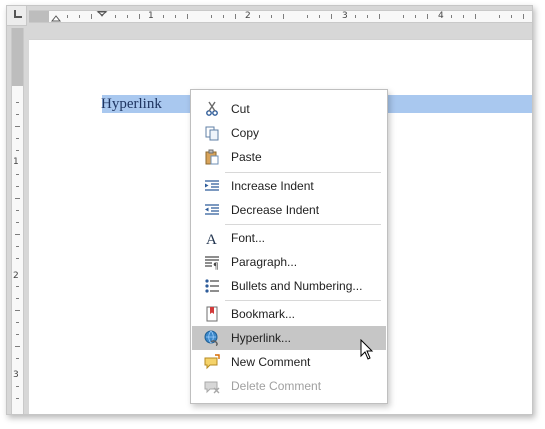 This screenshot has height=429, width=545. I want to click on menu-item-label: Paste, so click(246, 157).